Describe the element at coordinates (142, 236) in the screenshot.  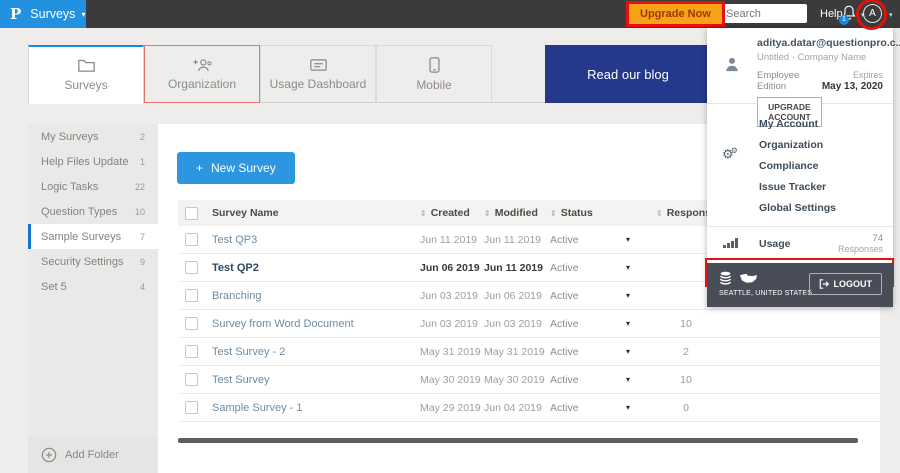
I see `folder-count: 7` at that location.